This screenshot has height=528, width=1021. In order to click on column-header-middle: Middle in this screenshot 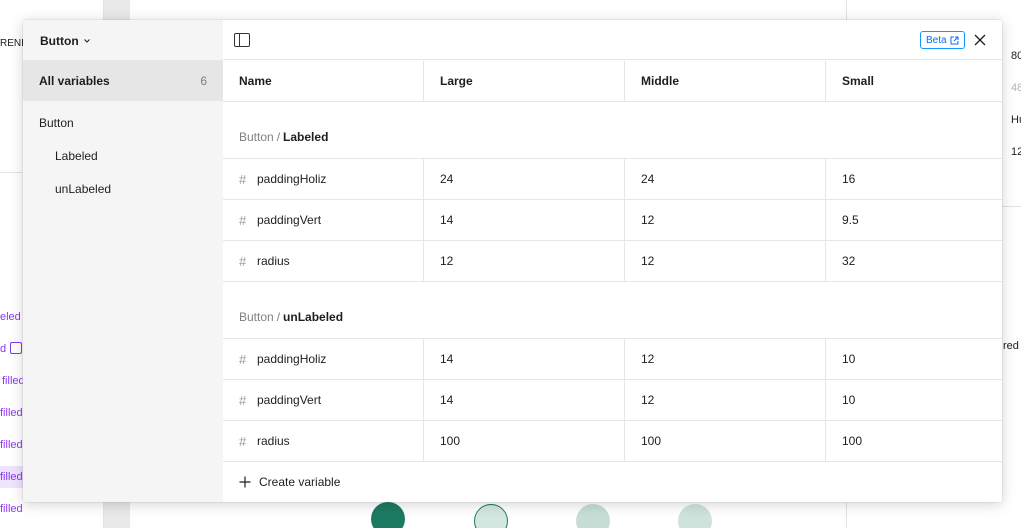, I will do `click(725, 81)`.